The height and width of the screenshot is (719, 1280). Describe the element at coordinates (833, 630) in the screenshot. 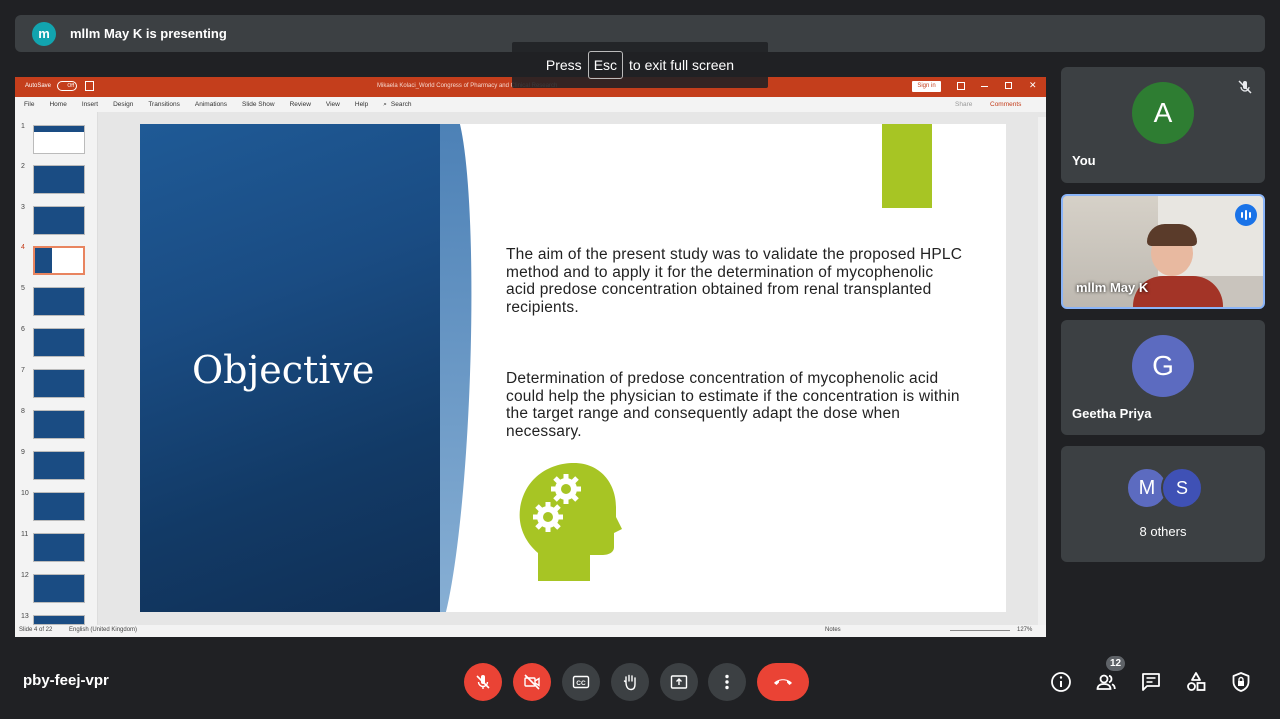

I see `notes-button: Notes` at that location.